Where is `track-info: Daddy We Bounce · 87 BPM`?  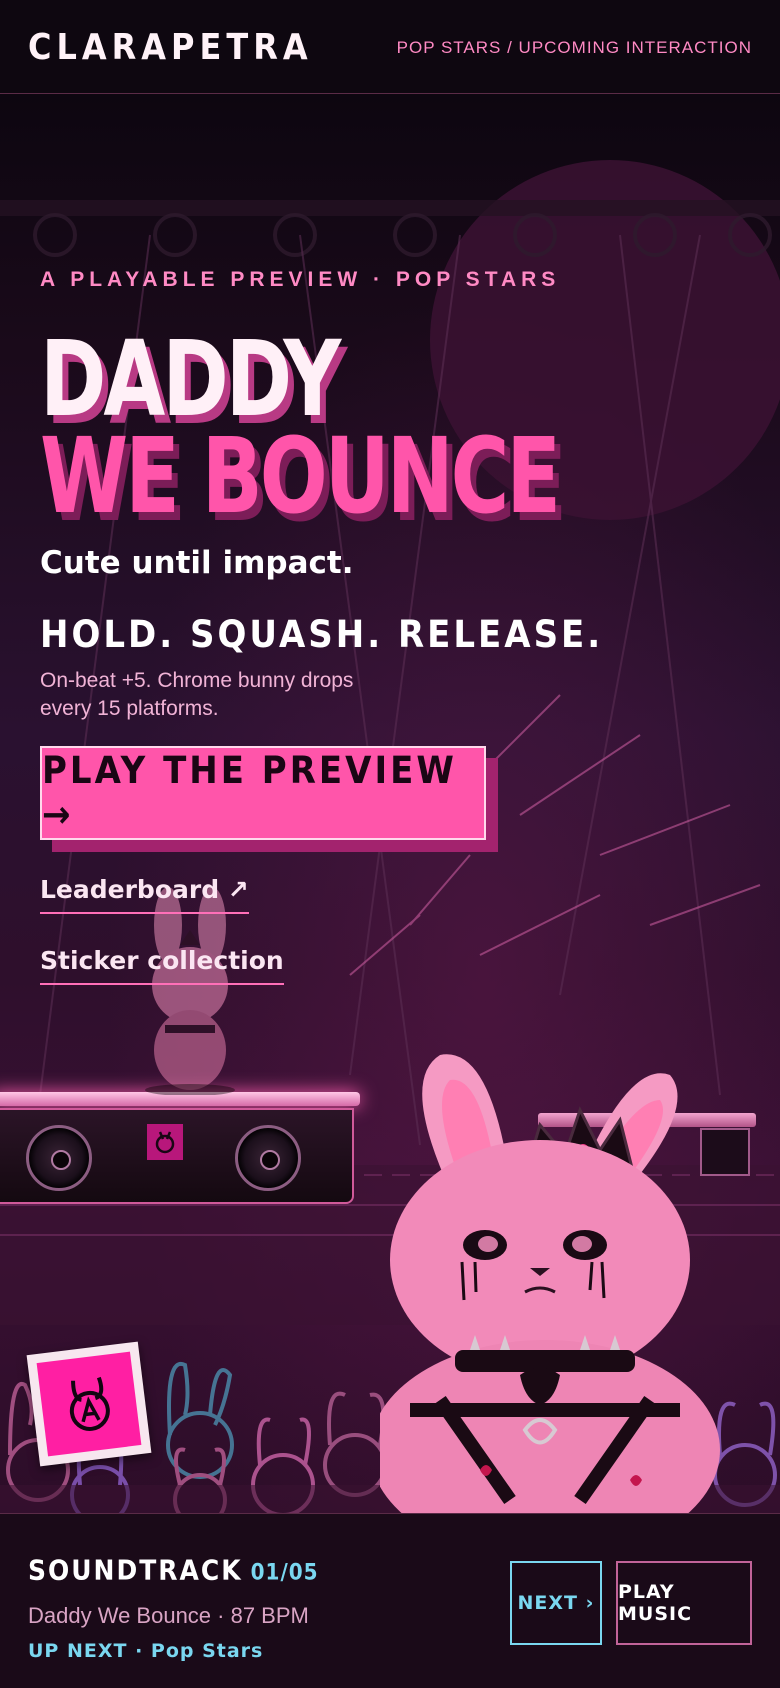 track-info: Daddy We Bounce · 87 BPM is located at coordinates (168, 1615).